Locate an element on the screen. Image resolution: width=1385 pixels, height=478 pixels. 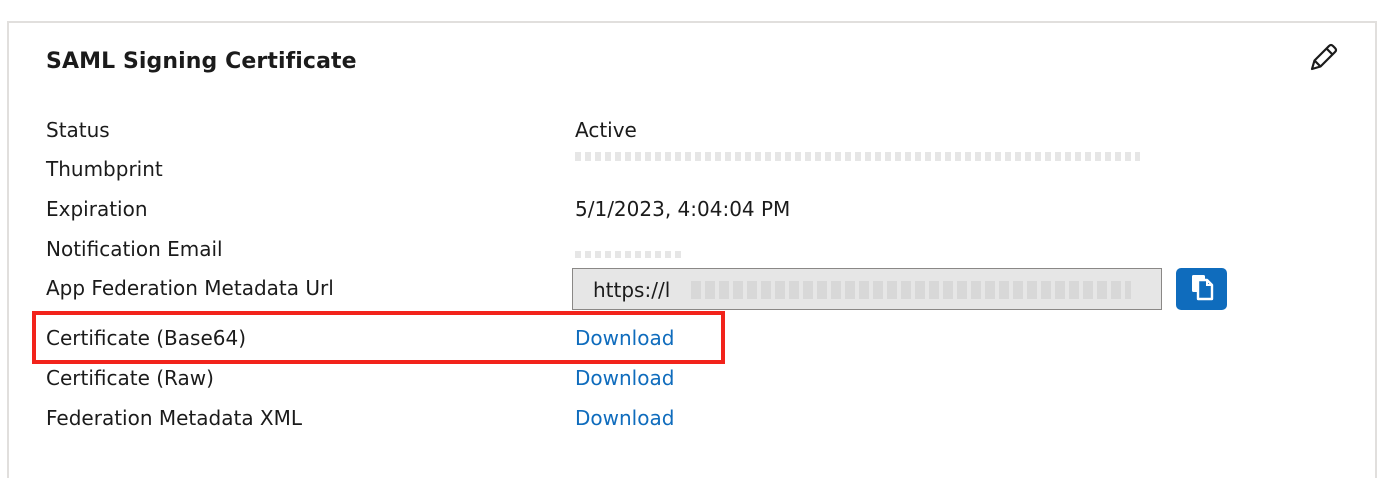
expiration-value: 5/1/2023, 4:04:04 PM is located at coordinates (683, 209).